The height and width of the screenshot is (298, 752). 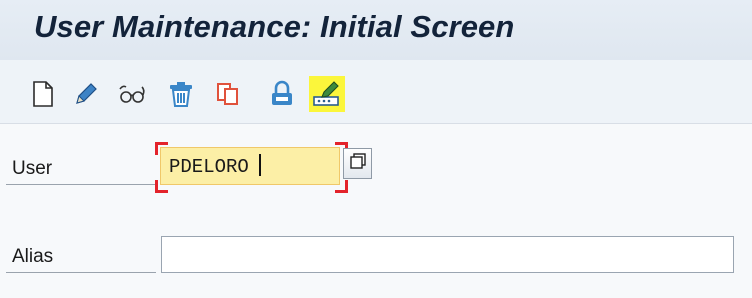 I want to click on glasses-icon, so click(x=132, y=94).